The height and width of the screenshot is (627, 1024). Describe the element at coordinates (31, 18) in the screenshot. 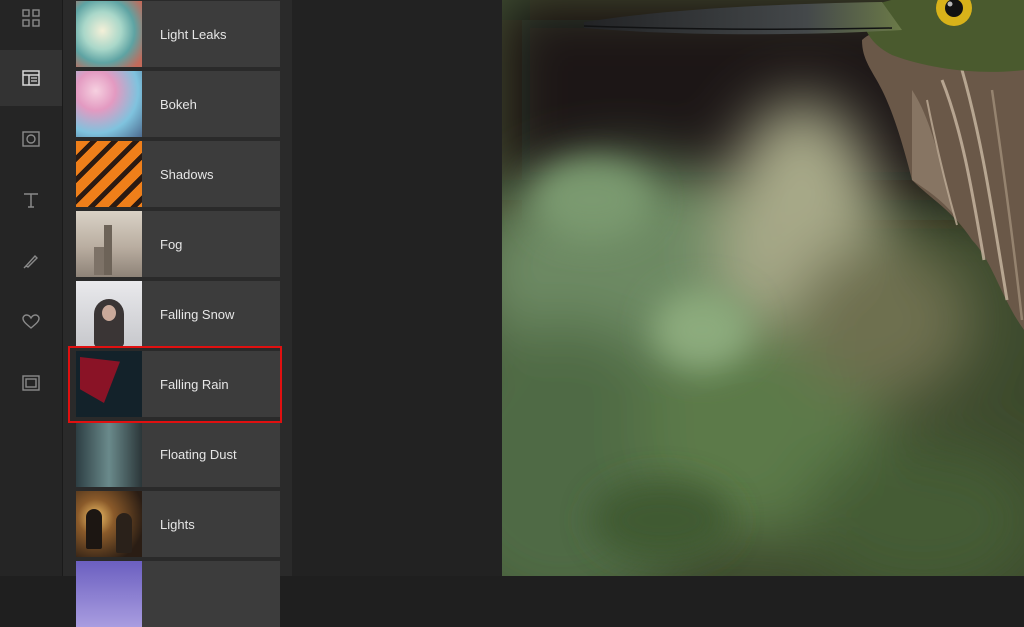

I see `grid-icon` at that location.